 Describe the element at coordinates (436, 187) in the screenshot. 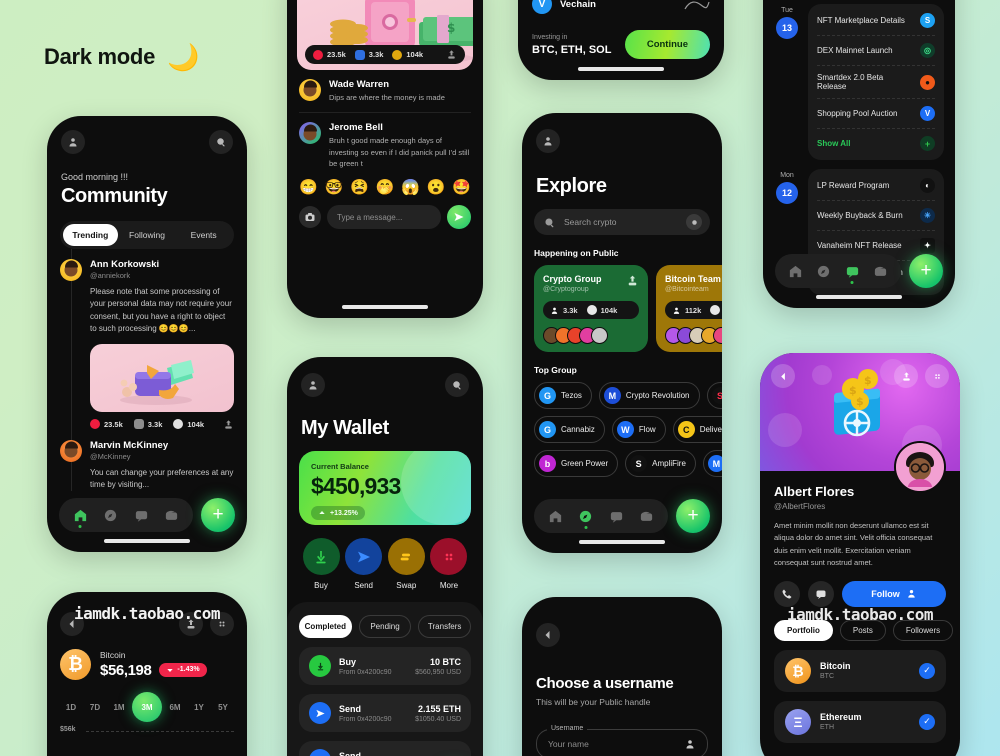

I see `emoji-item: 😮` at that location.